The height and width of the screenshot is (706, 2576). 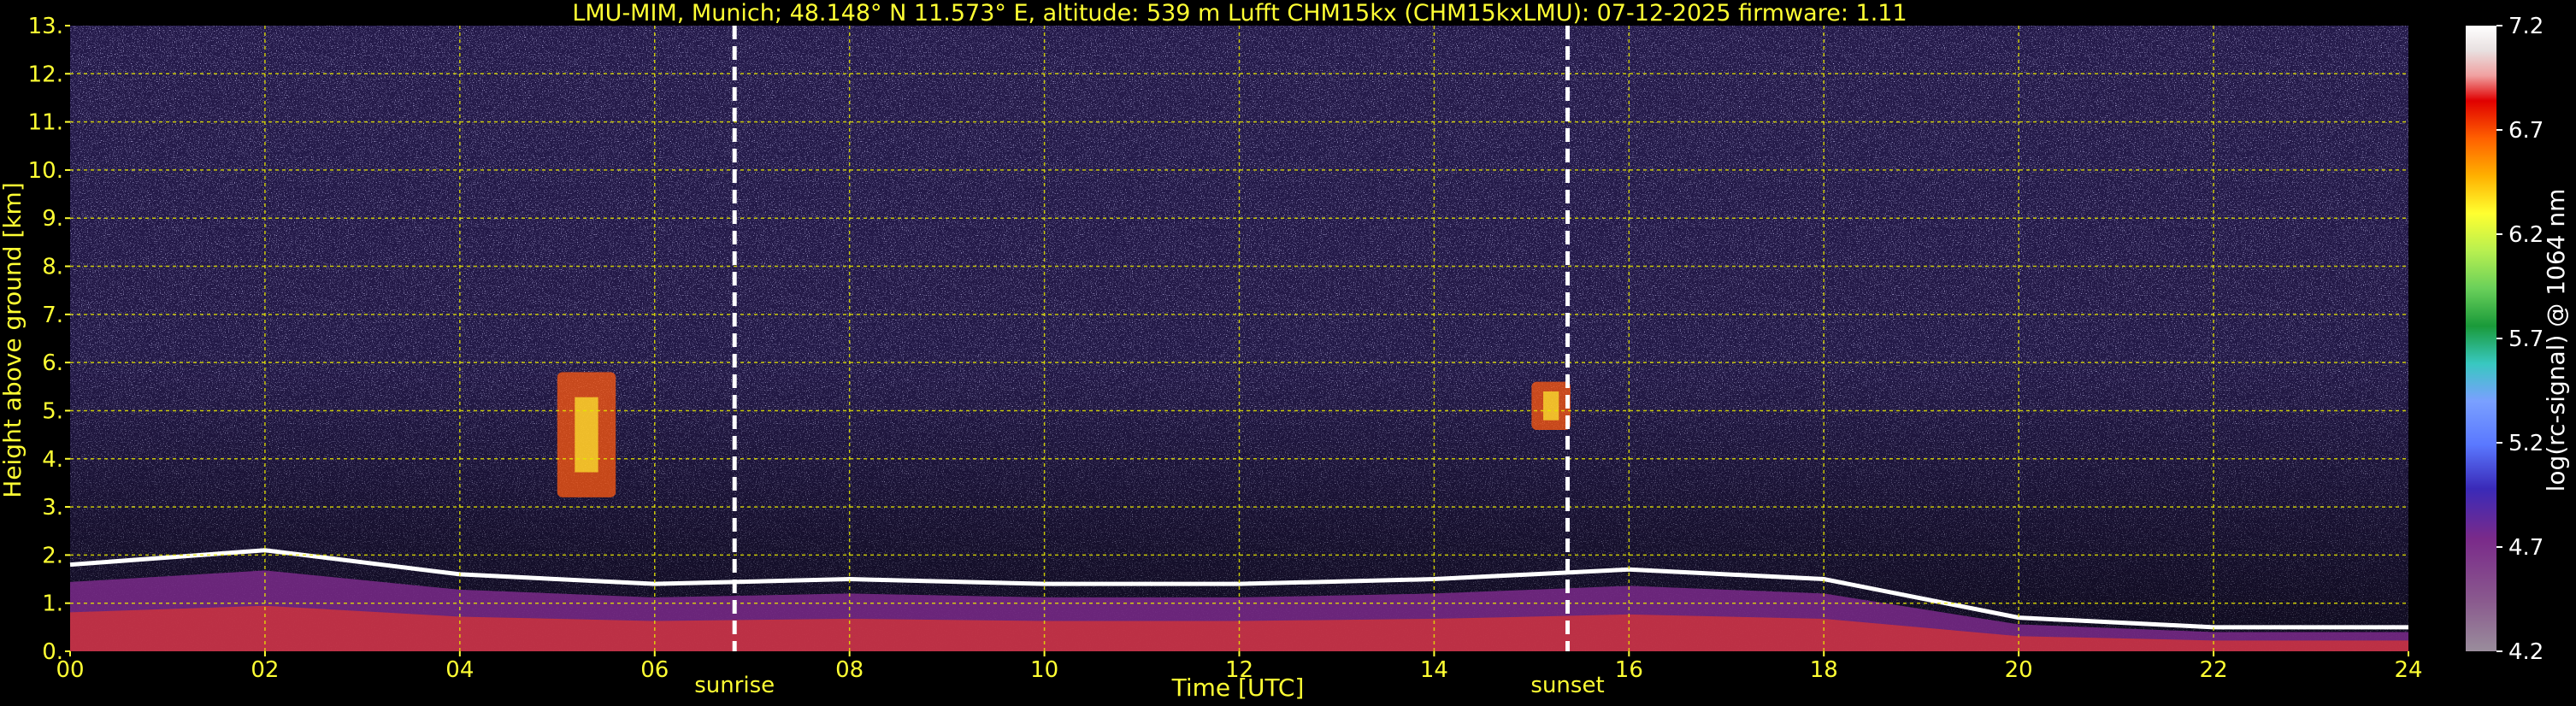 What do you see at coordinates (45, 123) in the screenshot?
I see `y-tick-label: 11.` at bounding box center [45, 123].